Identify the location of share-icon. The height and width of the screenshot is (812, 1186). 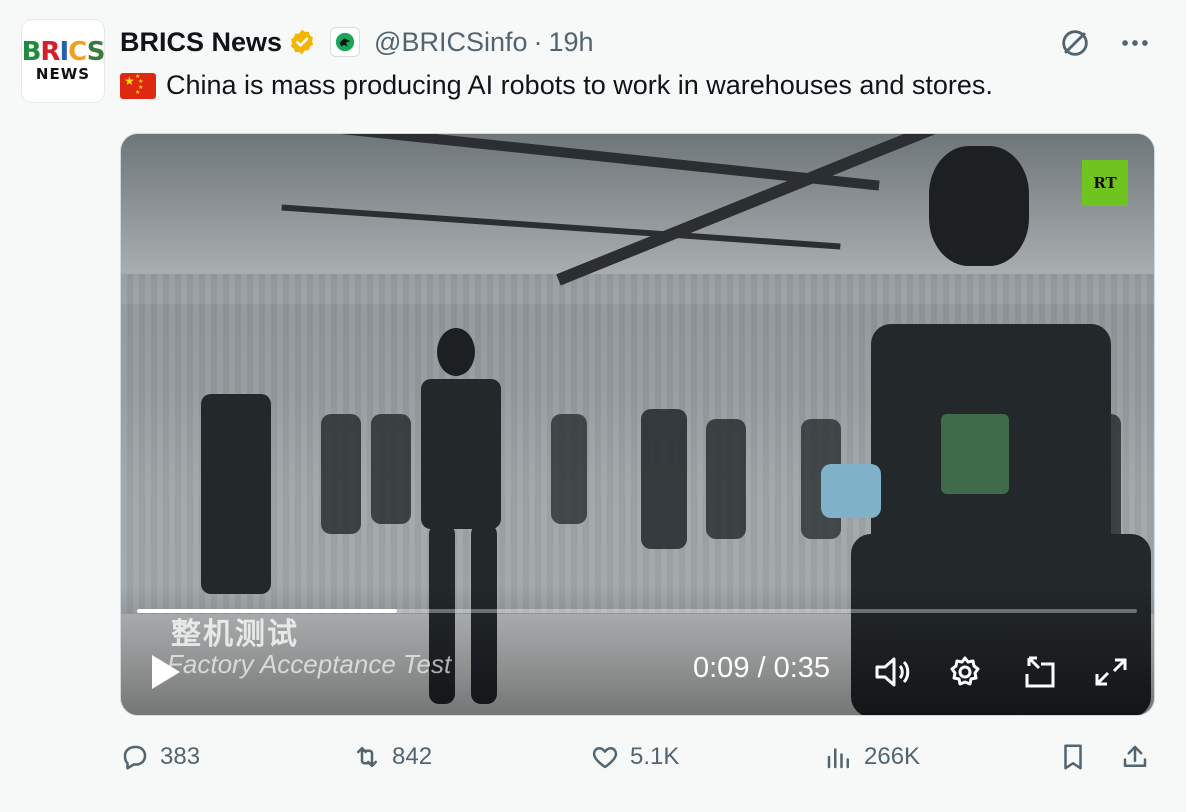
(1135, 756).